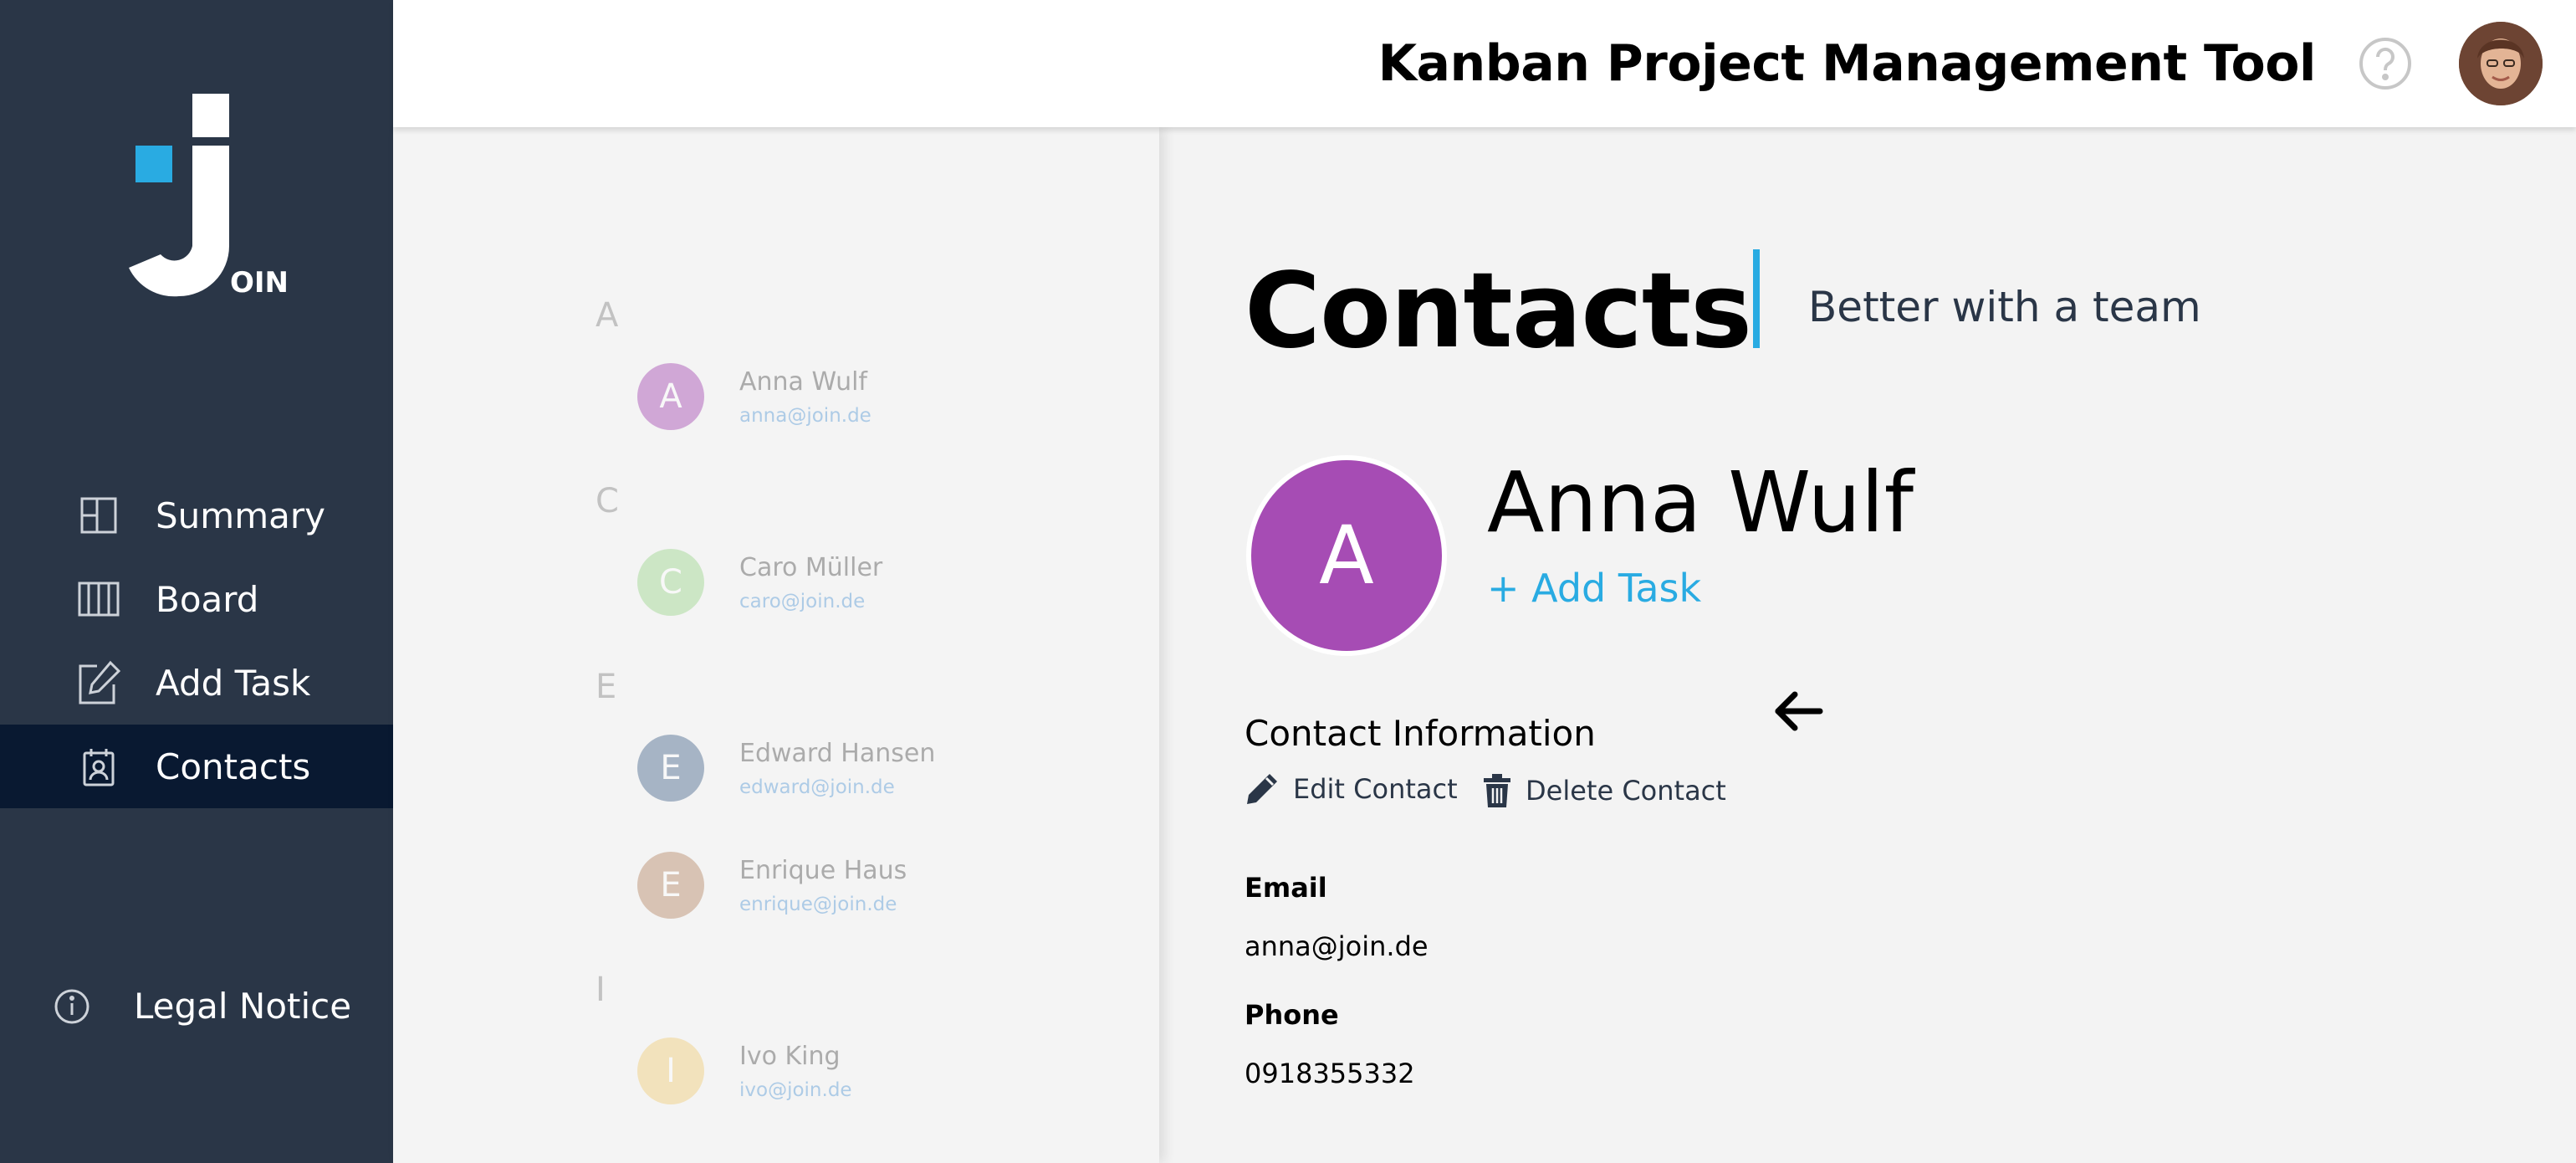 The image size is (2576, 1163). What do you see at coordinates (607, 501) in the screenshot?
I see `letter-group-c: C` at bounding box center [607, 501].